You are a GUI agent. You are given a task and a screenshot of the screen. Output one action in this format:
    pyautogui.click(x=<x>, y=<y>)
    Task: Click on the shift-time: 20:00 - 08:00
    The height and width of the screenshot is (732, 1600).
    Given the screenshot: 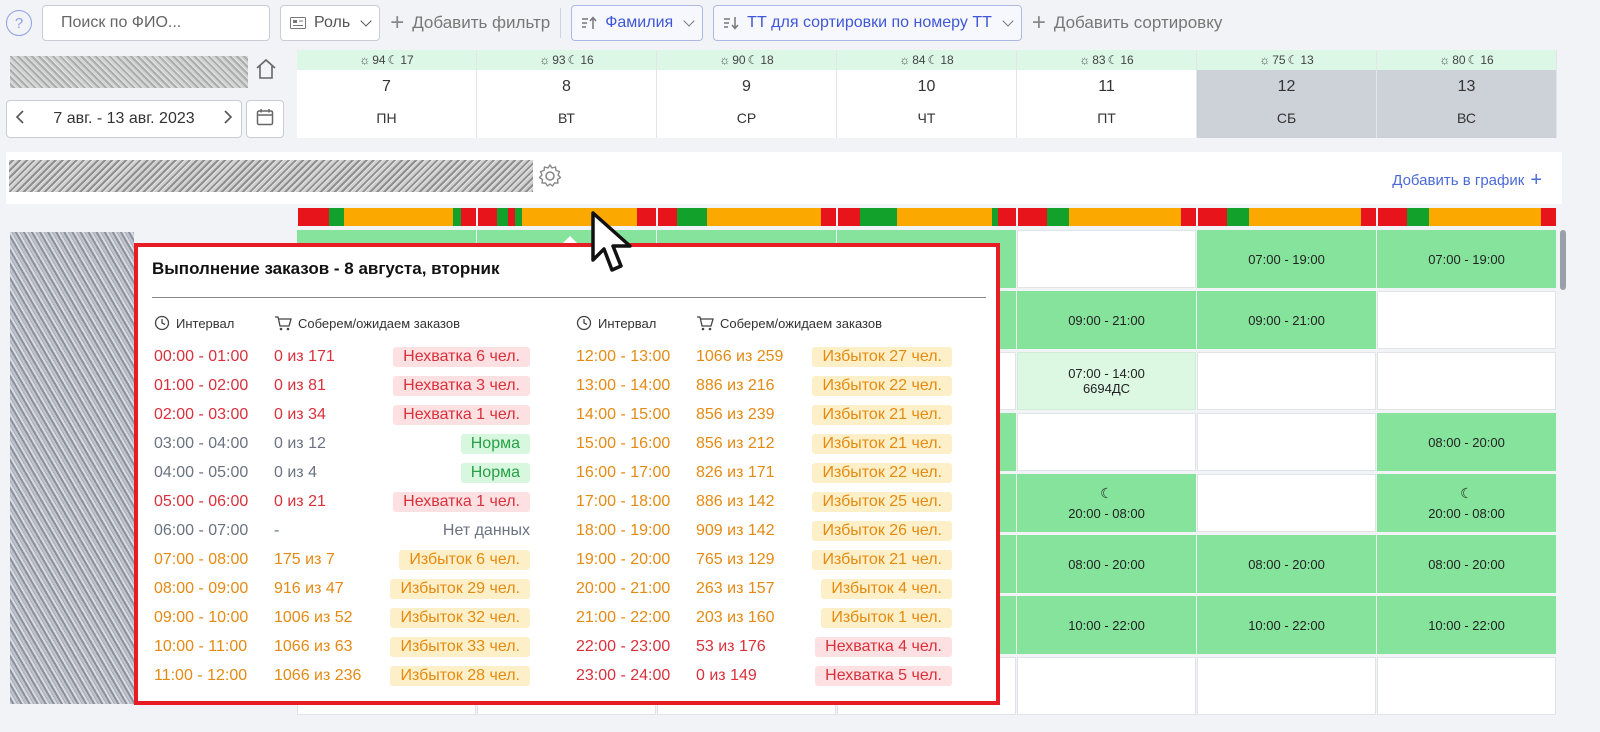 What is the action you would take?
    pyautogui.click(x=1106, y=513)
    